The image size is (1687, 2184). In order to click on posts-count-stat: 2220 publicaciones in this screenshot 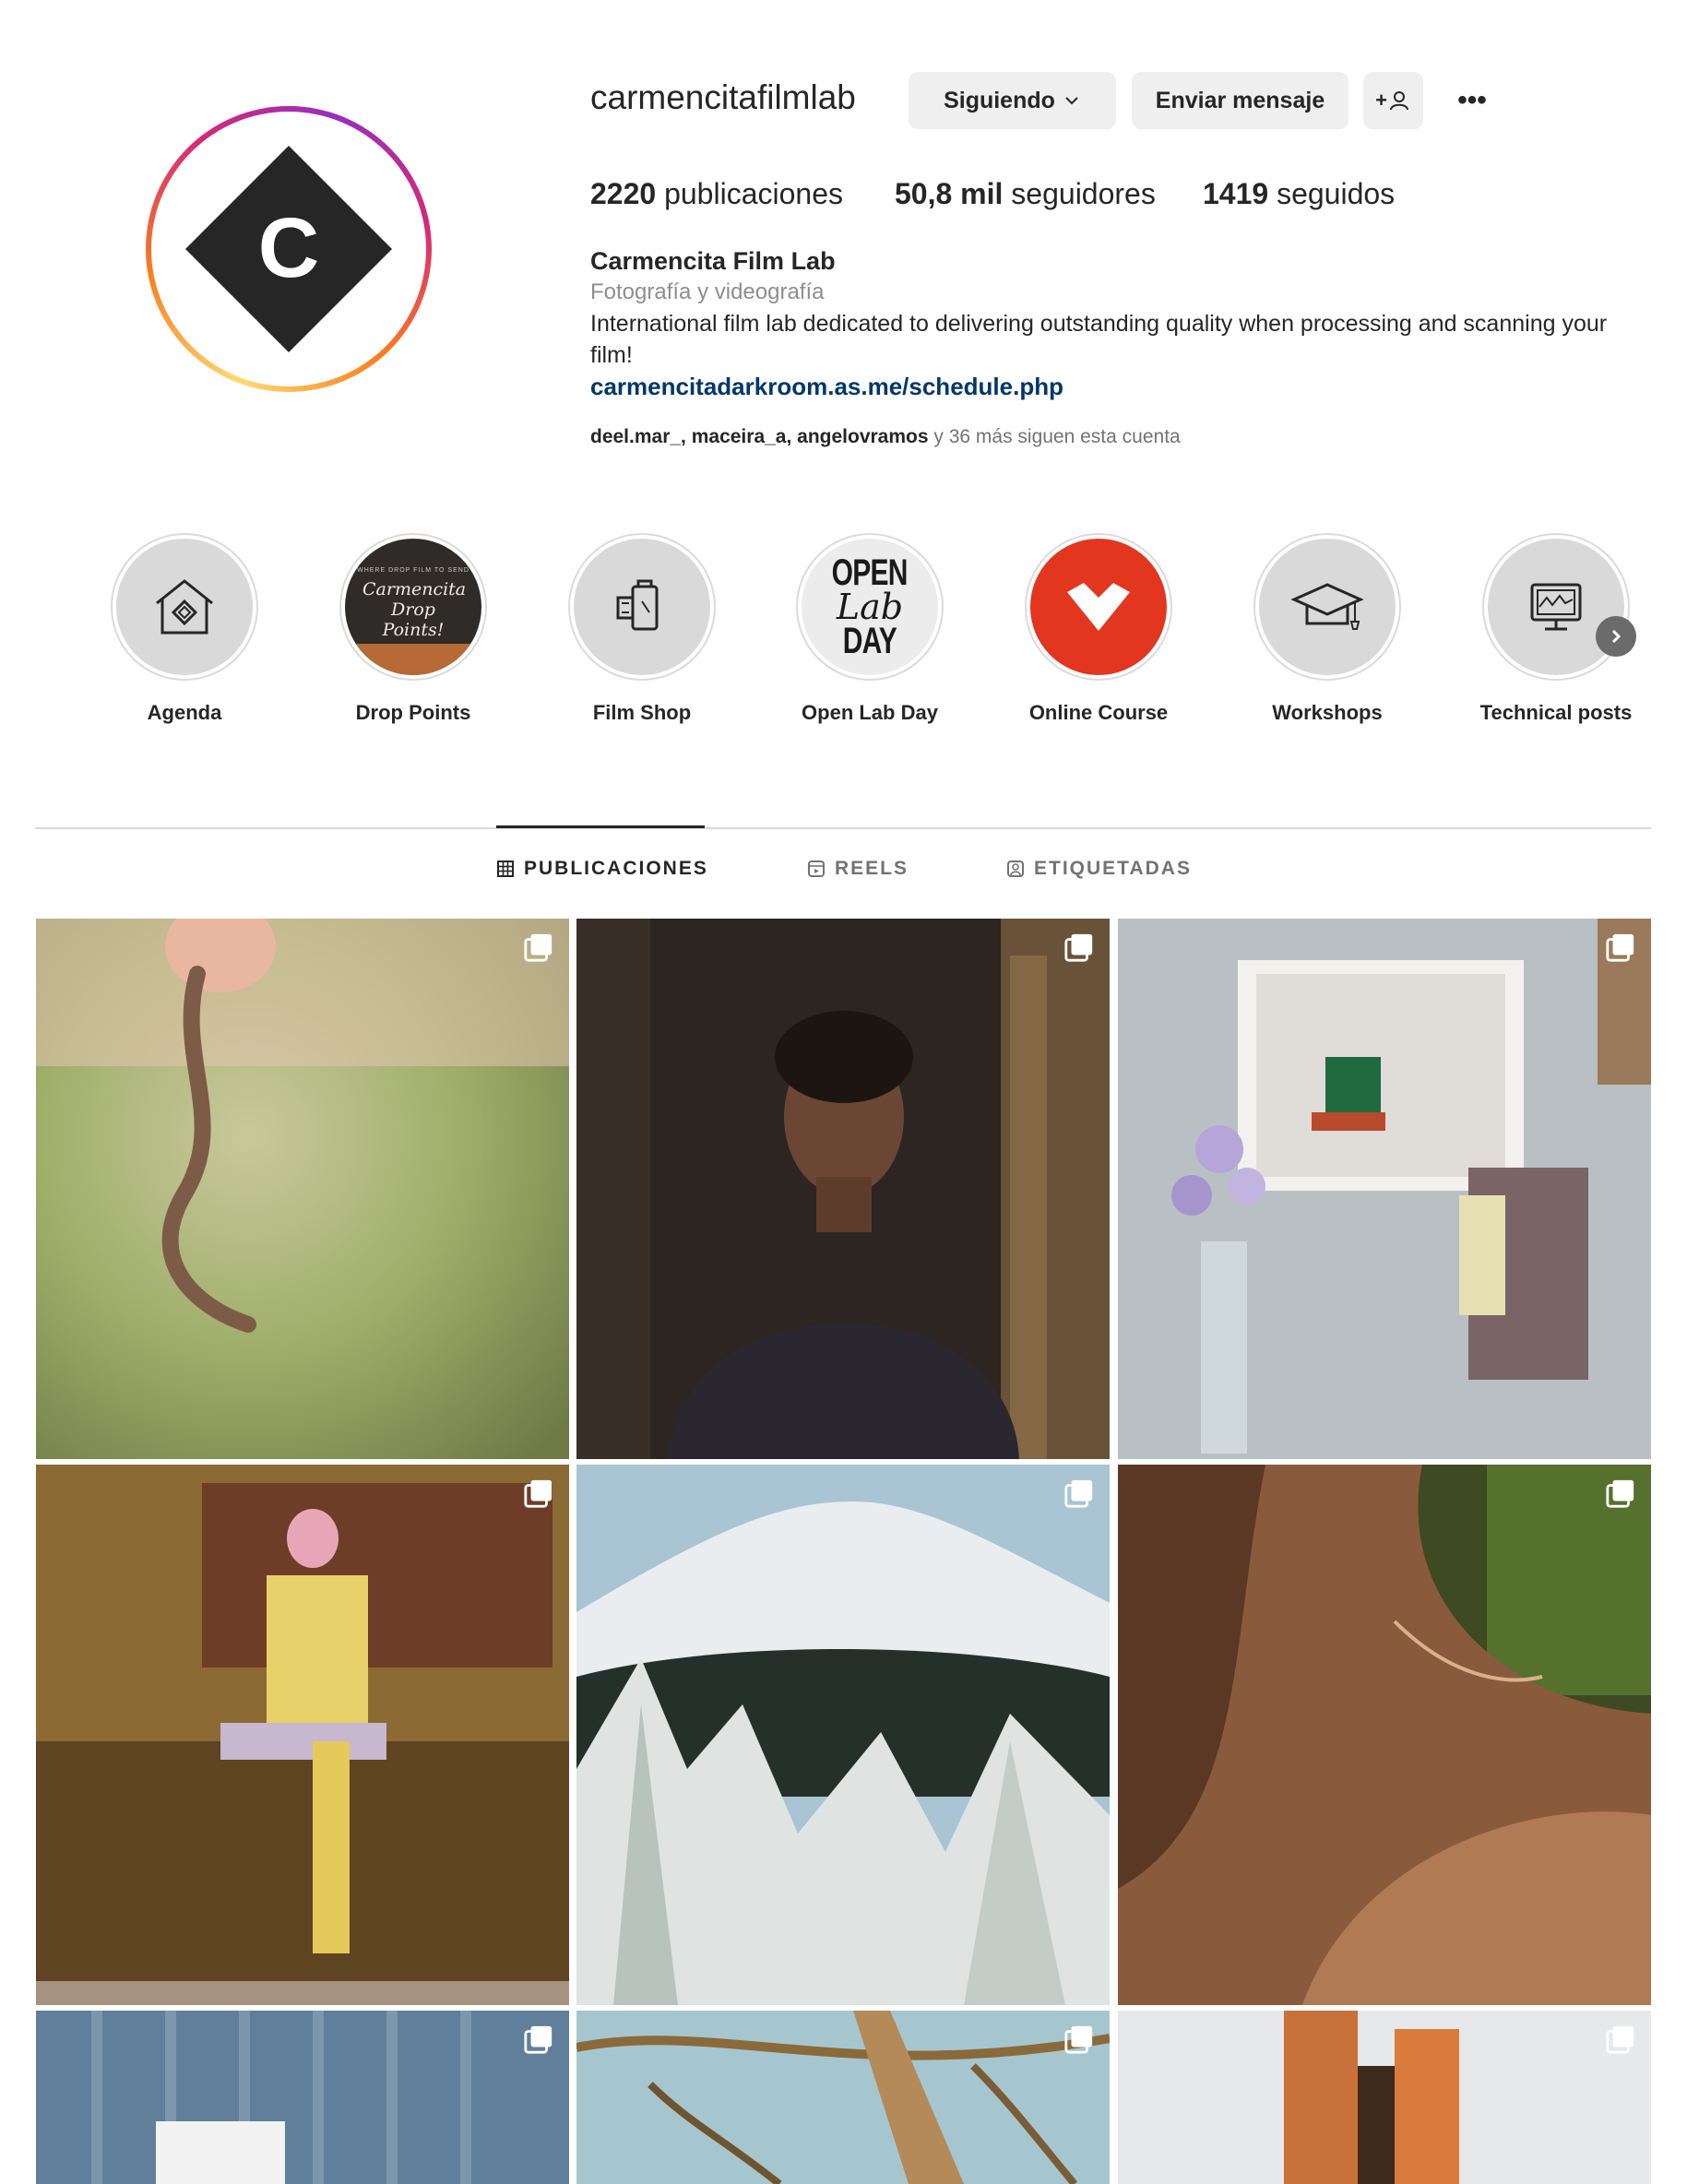, I will do `click(716, 194)`.